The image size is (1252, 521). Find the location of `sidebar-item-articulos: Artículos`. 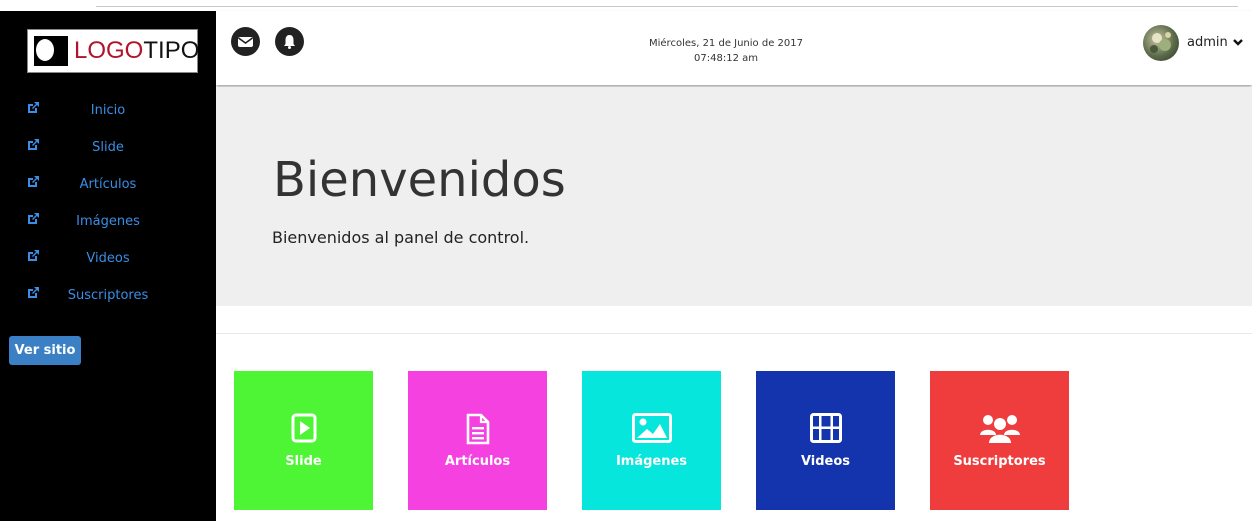

sidebar-item-articulos: Artículos is located at coordinates (108, 191).